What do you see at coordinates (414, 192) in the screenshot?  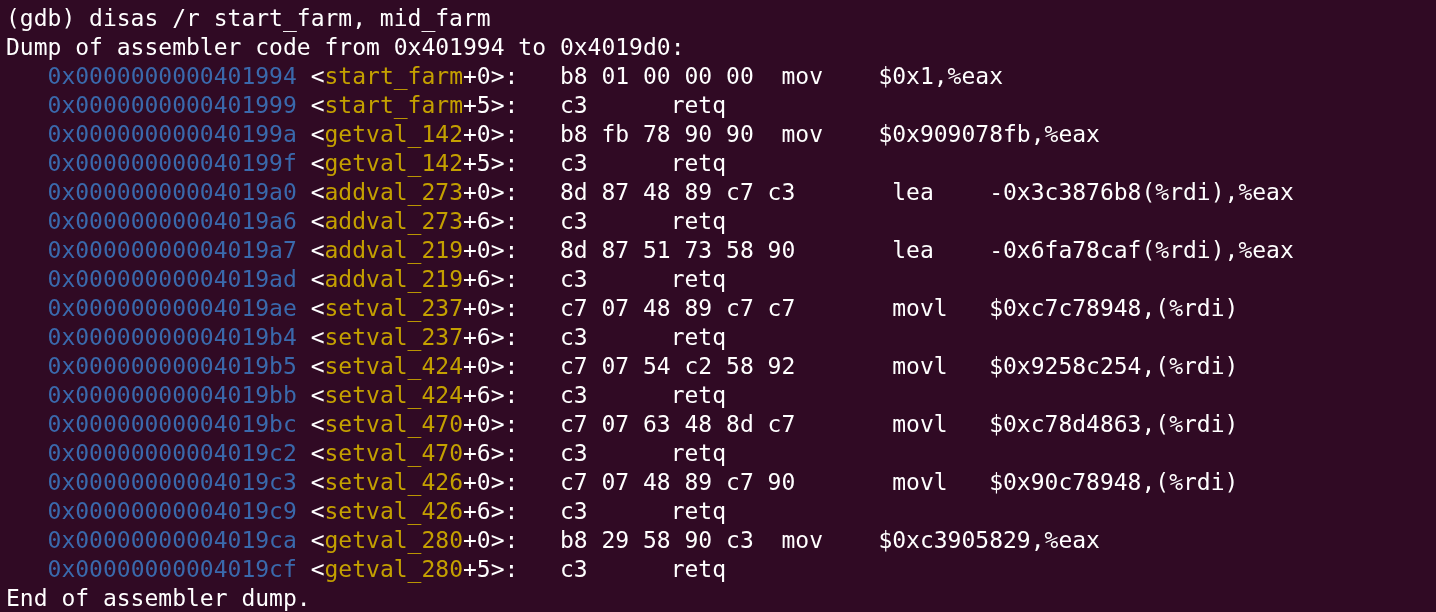 I see `symbol-offset: <addval_273+0>:` at bounding box center [414, 192].